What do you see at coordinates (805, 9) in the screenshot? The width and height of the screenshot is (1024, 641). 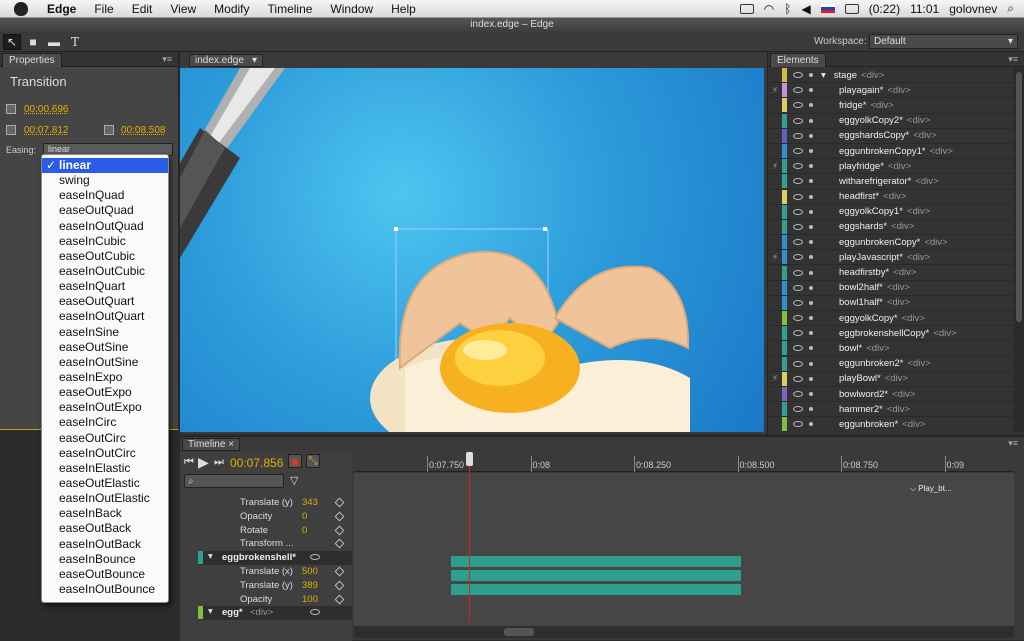 I see `volume-icon: ◀` at bounding box center [805, 9].